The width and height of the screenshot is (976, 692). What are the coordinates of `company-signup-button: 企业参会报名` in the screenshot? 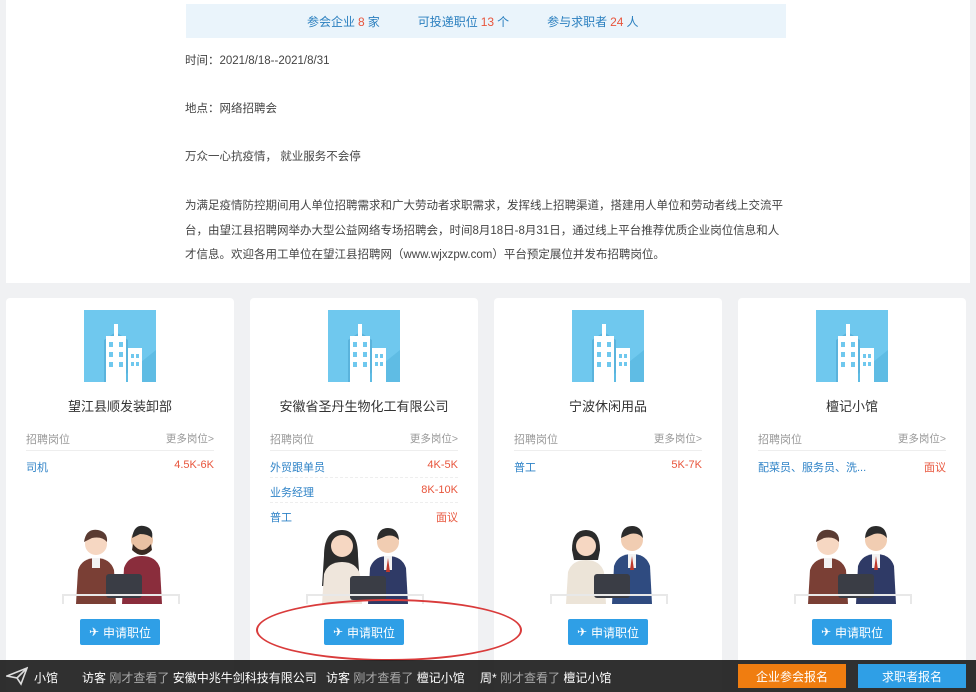 It's located at (792, 676).